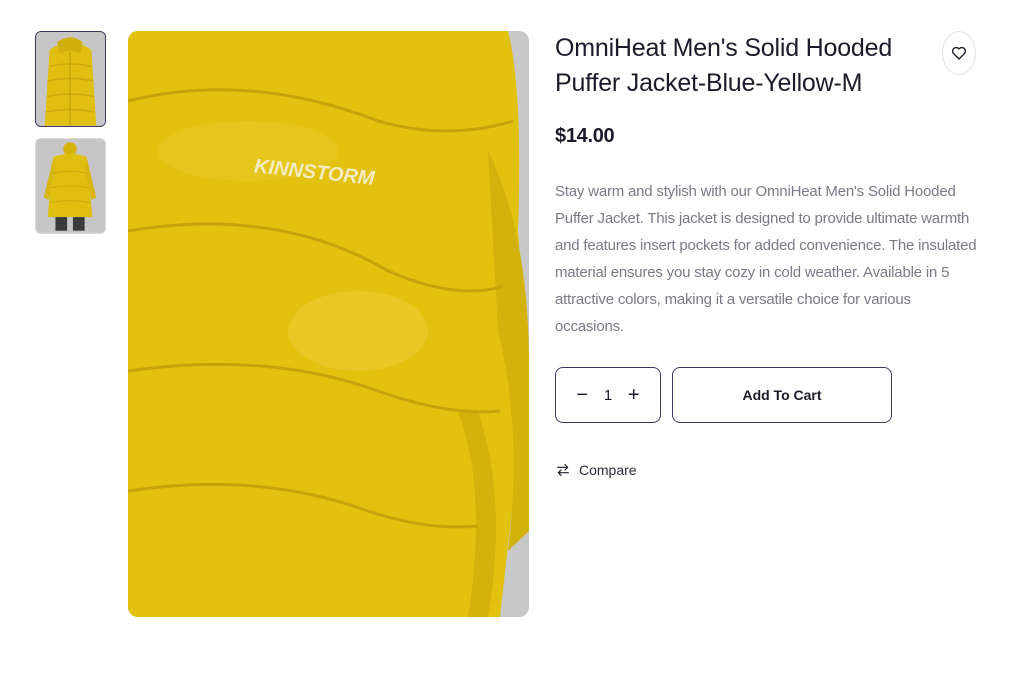  I want to click on purchase-actions: − 1 + Add To Cart, so click(723, 395).